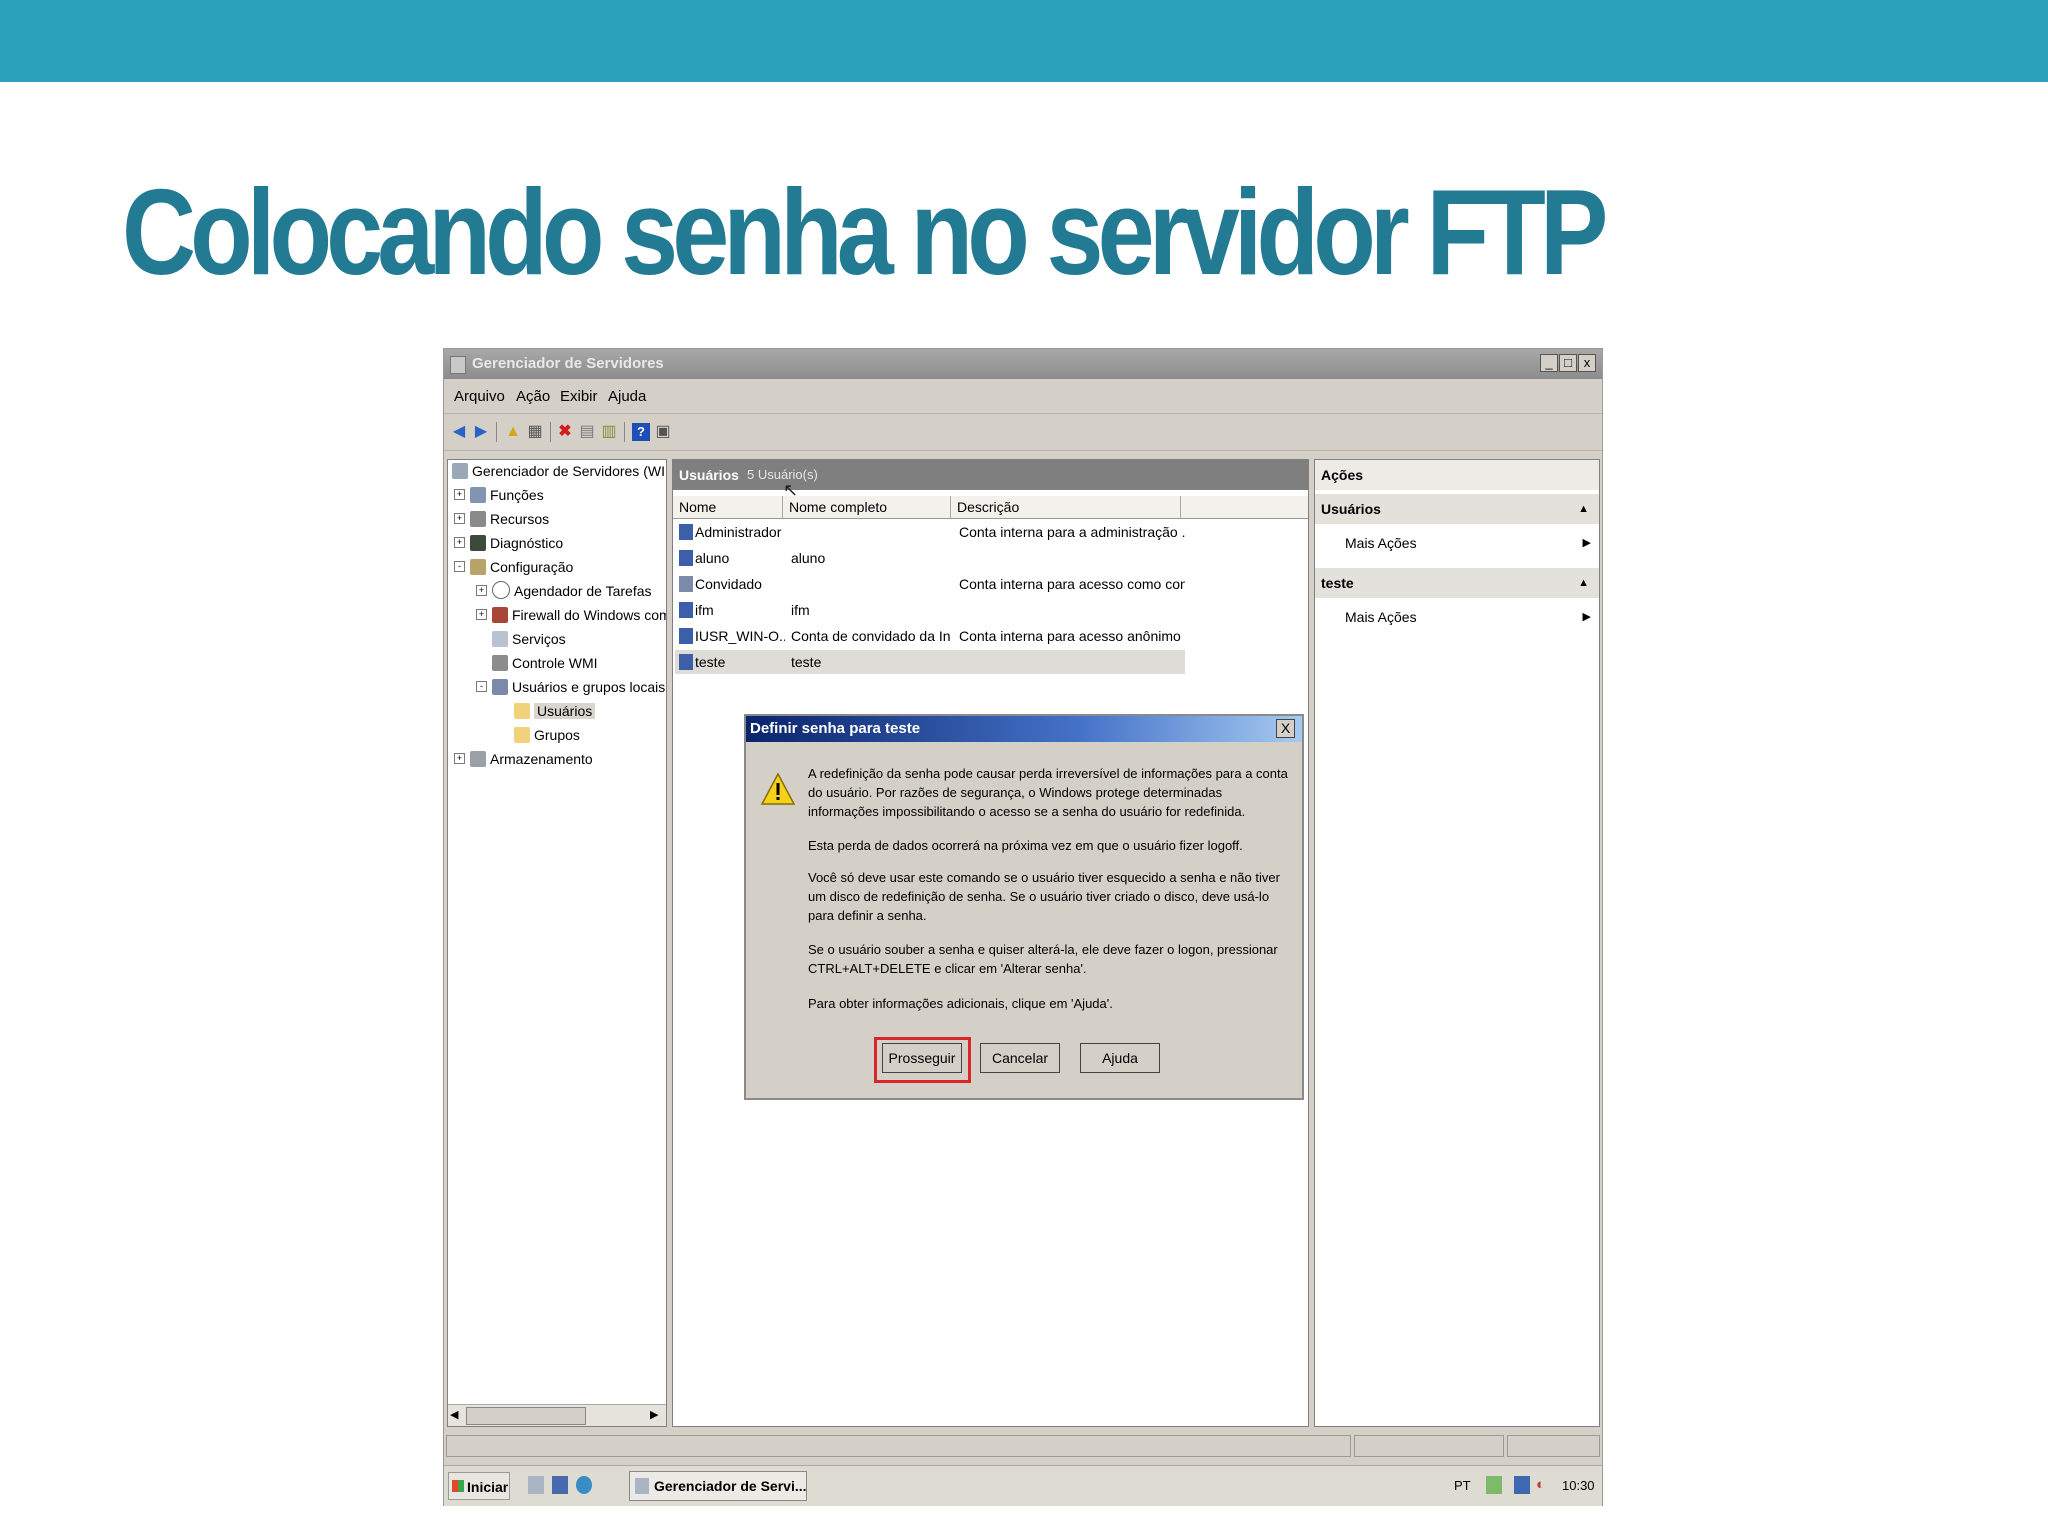 Image resolution: width=2048 pixels, height=1536 pixels. Describe the element at coordinates (1120, 1058) in the screenshot. I see `help-button: Ajuda` at that location.